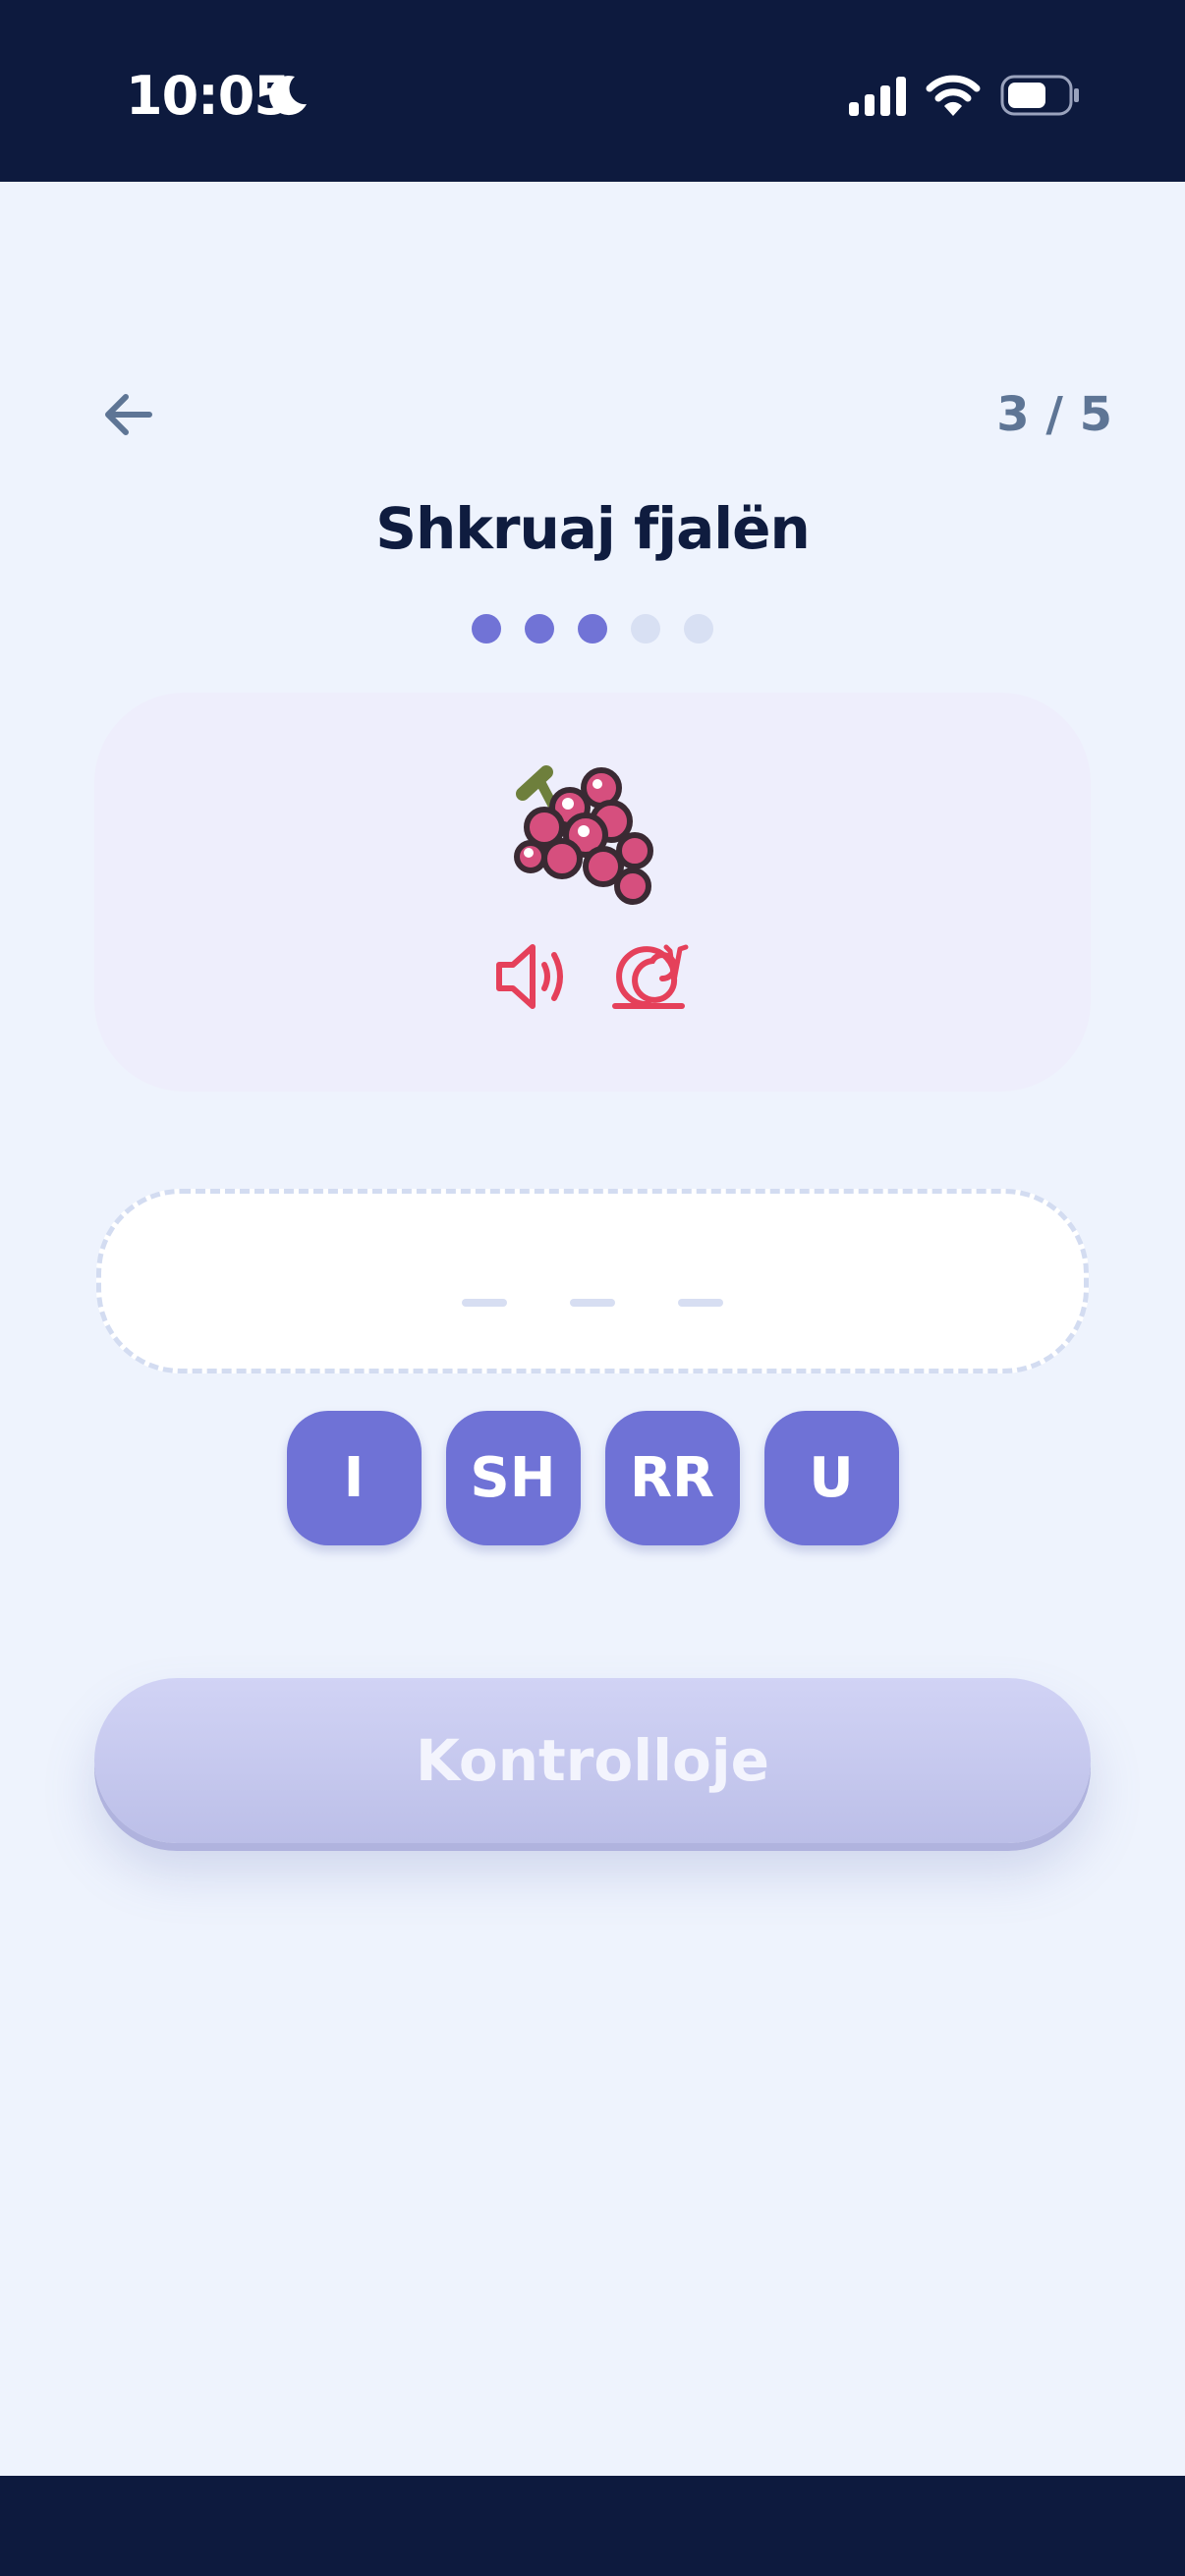 The width and height of the screenshot is (1185, 2576). I want to click on home-indicator-bar, so click(592, 2526).